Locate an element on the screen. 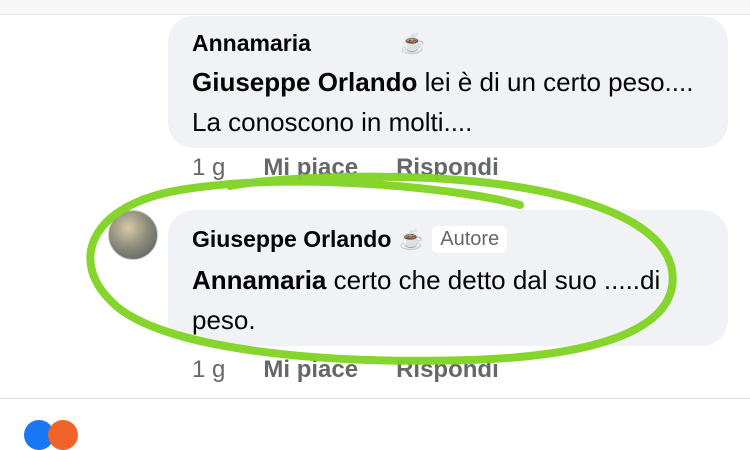  mention: Giuseppe Orlando is located at coordinates (304, 82).